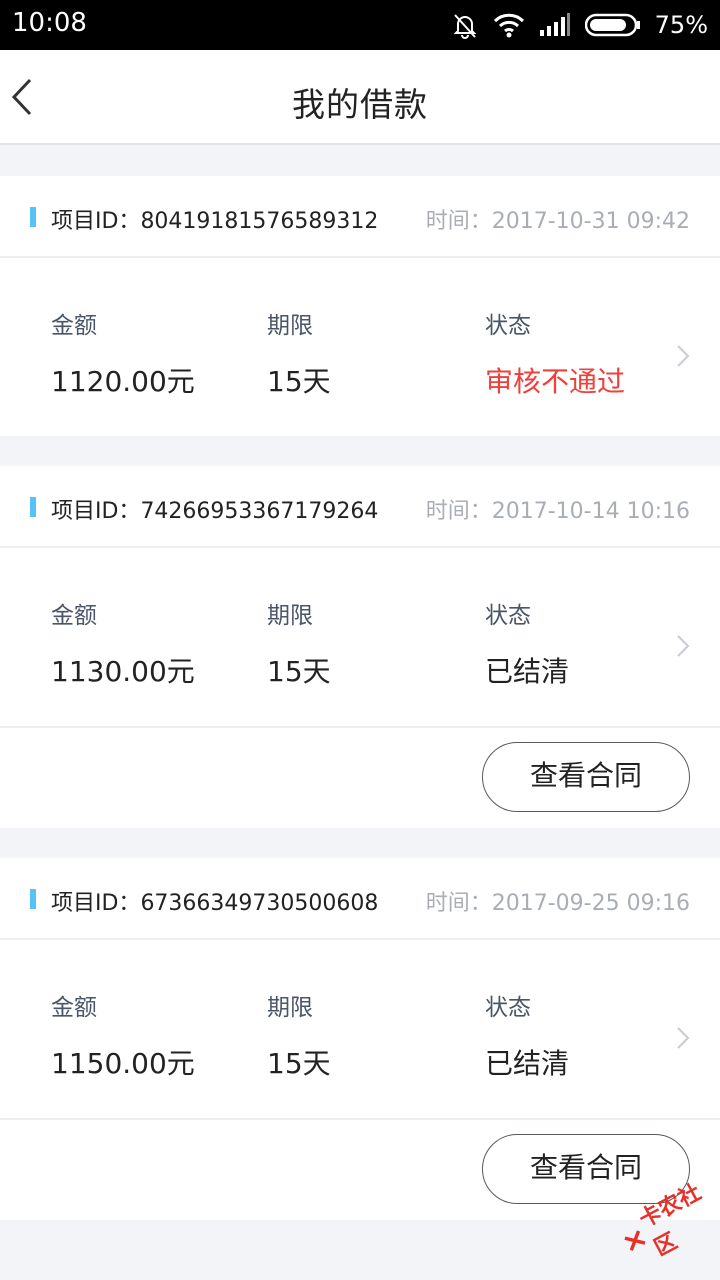  What do you see at coordinates (555, 381) in the screenshot?
I see `status-value: 审核不通过` at bounding box center [555, 381].